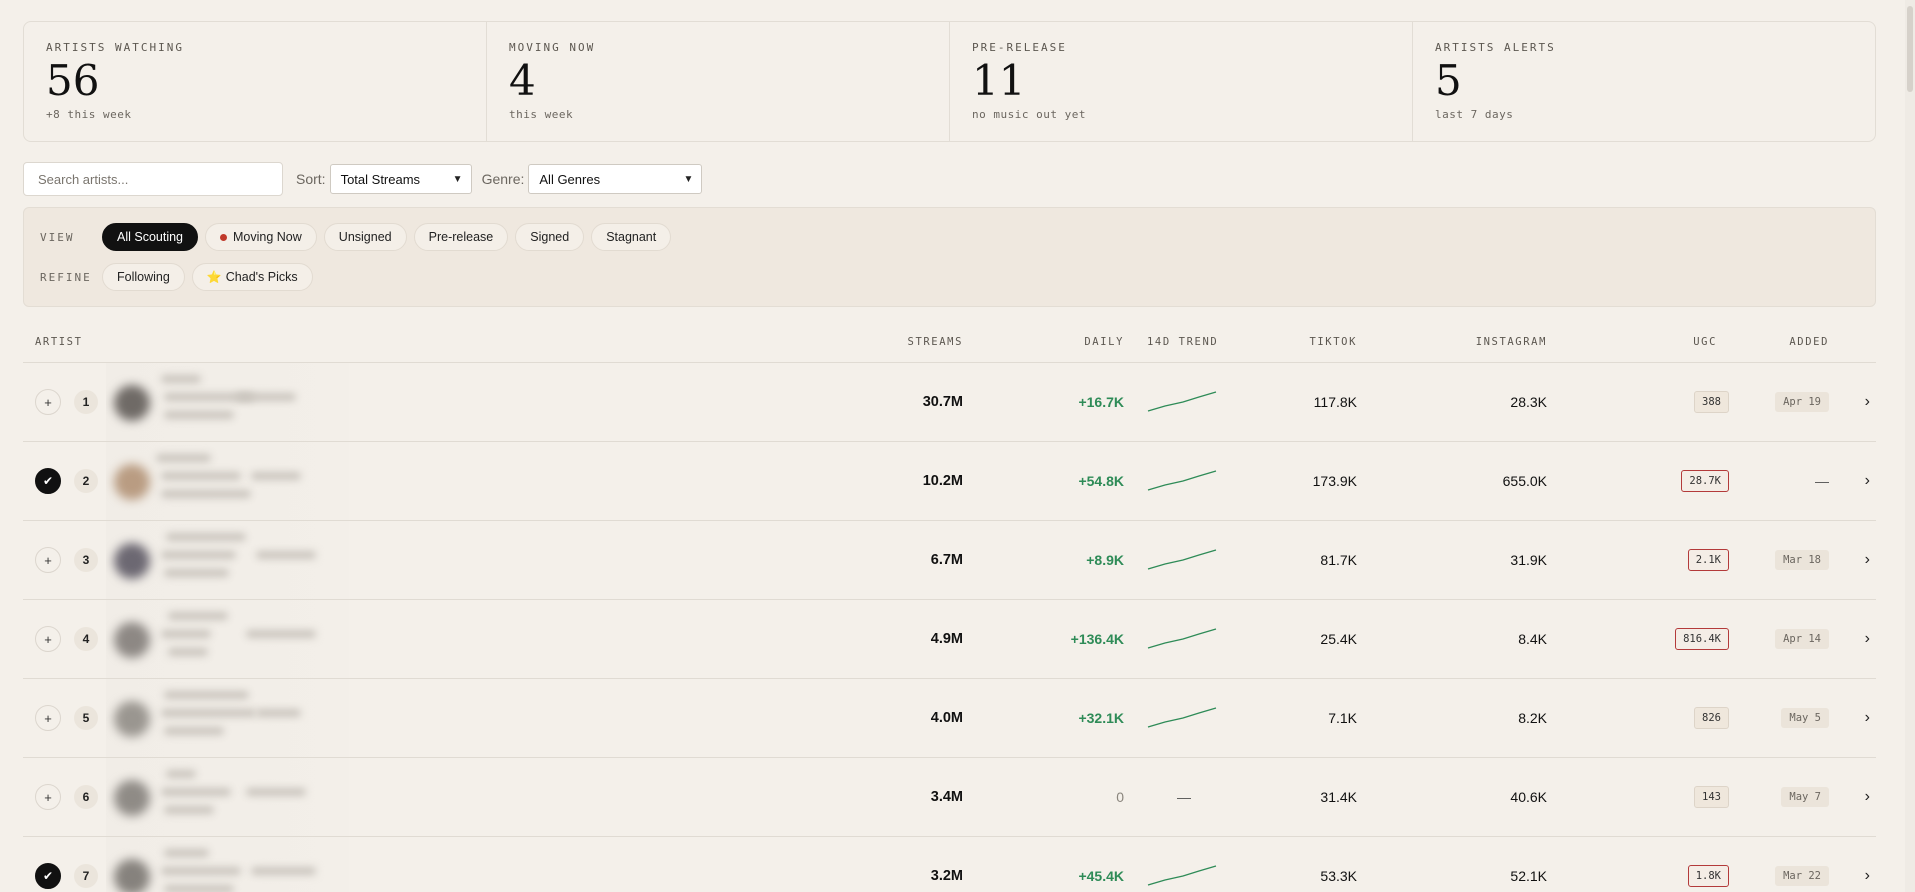 The image size is (1915, 892). Describe the element at coordinates (552, 47) in the screenshot. I see `stat-label: MOVING NOW` at that location.